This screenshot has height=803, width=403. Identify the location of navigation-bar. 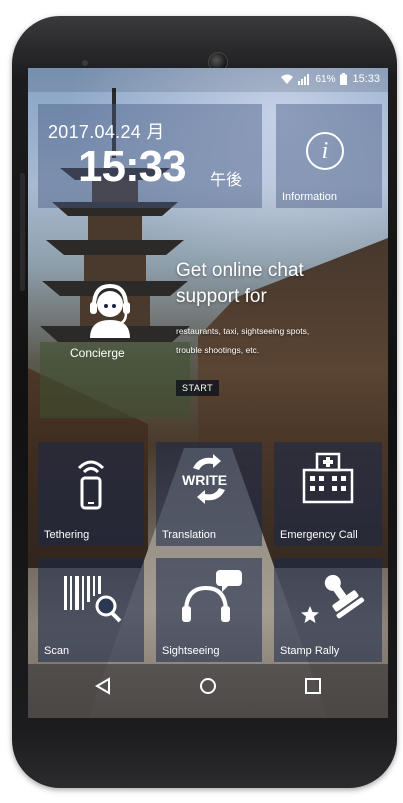
(208, 691).